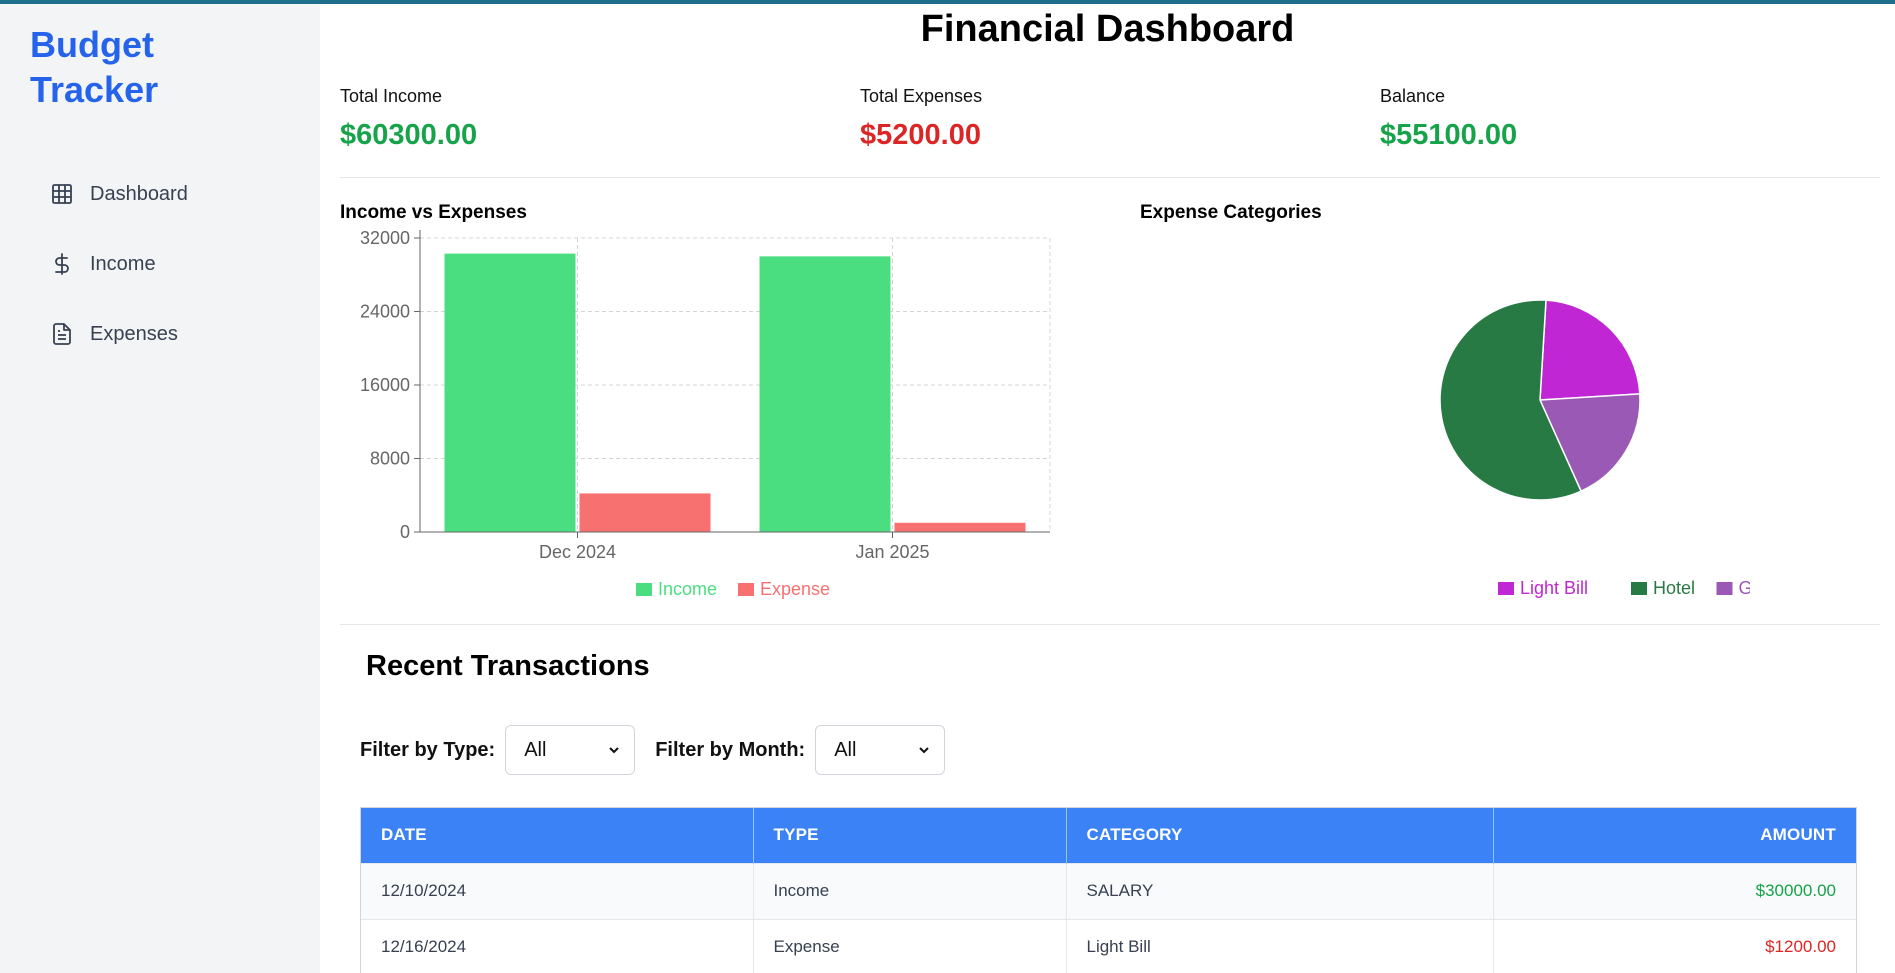 The image size is (1895, 973). What do you see at coordinates (730, 749) in the screenshot?
I see `filter-month-label: Filter by Month:` at bounding box center [730, 749].